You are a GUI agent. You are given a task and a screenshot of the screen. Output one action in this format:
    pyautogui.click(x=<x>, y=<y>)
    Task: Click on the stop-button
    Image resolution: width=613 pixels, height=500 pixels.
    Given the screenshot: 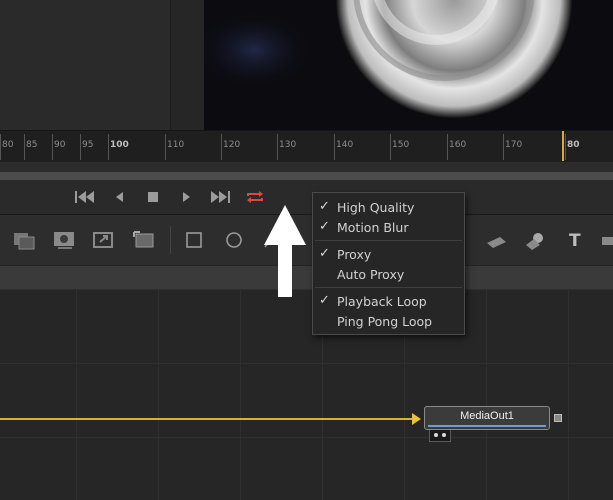 What is the action you would take?
    pyautogui.click(x=153, y=197)
    